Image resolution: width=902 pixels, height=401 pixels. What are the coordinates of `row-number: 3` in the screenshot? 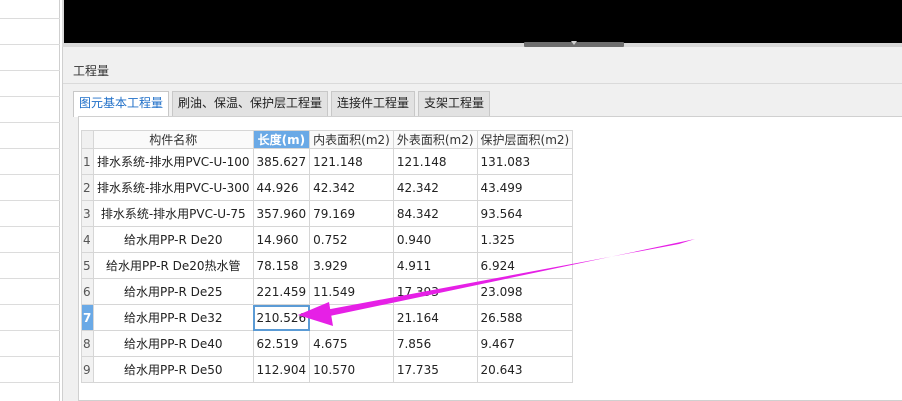 It's located at (87, 213).